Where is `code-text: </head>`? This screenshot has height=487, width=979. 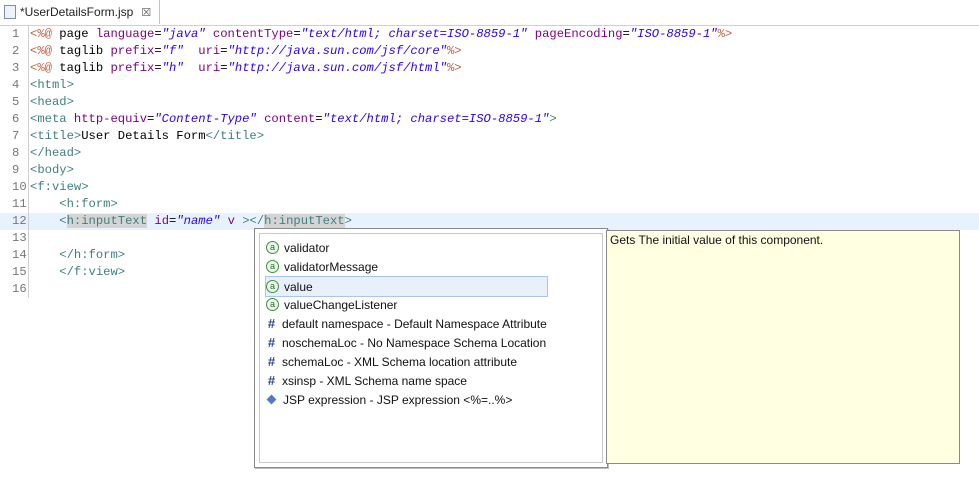
code-text: </head> is located at coordinates (55, 153).